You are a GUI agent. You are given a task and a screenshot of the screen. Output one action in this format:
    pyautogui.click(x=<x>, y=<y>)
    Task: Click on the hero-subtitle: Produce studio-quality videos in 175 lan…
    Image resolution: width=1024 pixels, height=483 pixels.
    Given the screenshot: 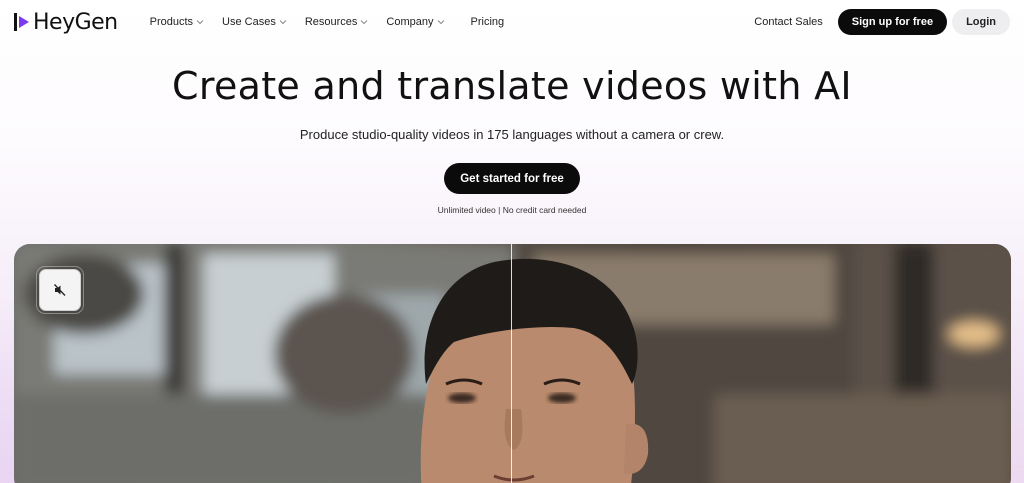 What is the action you would take?
    pyautogui.click(x=512, y=134)
    